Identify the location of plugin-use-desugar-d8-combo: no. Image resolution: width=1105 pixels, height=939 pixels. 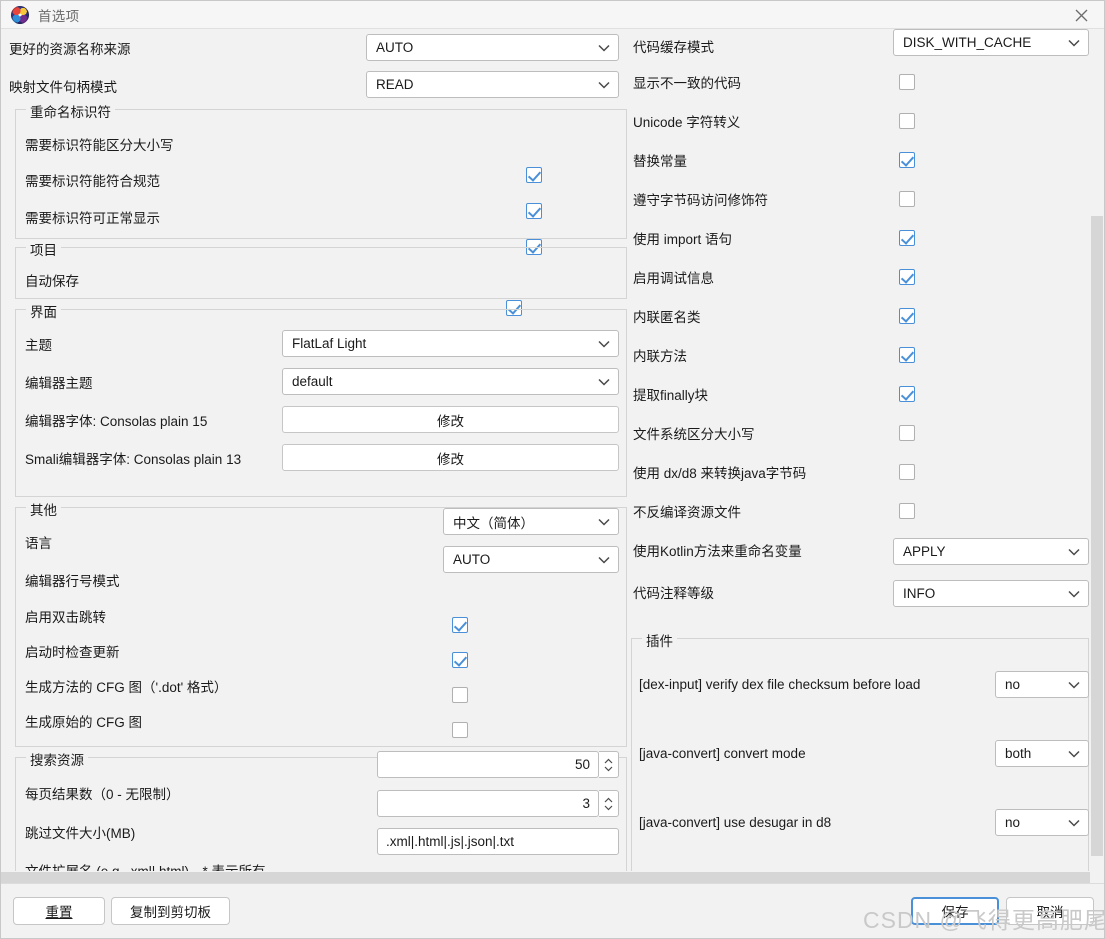
(1042, 822).